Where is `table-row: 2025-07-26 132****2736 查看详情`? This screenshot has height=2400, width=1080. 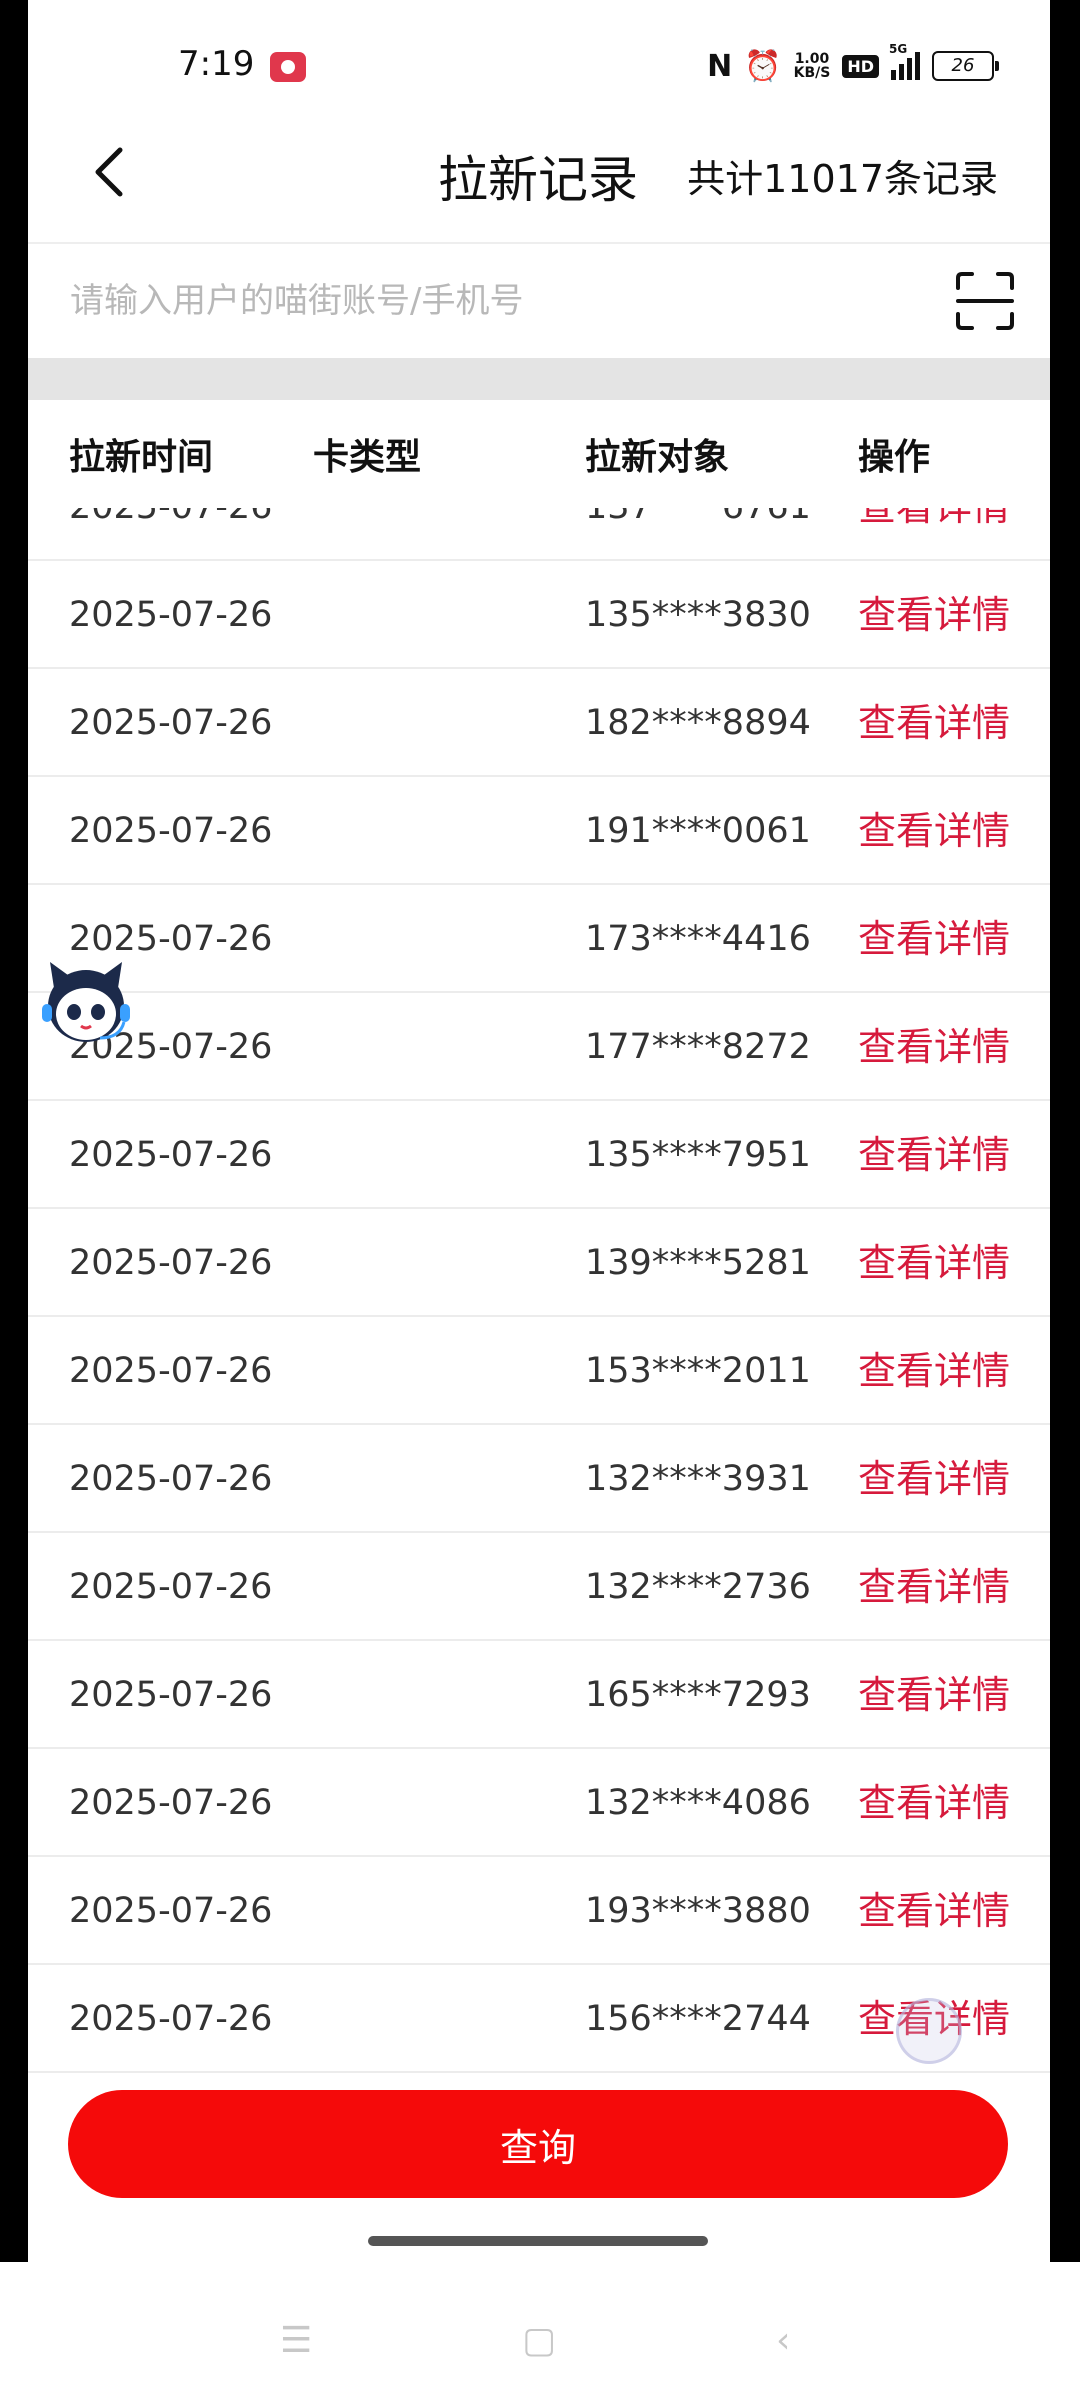 table-row: 2025-07-26 132****2736 查看详情 is located at coordinates (539, 1587).